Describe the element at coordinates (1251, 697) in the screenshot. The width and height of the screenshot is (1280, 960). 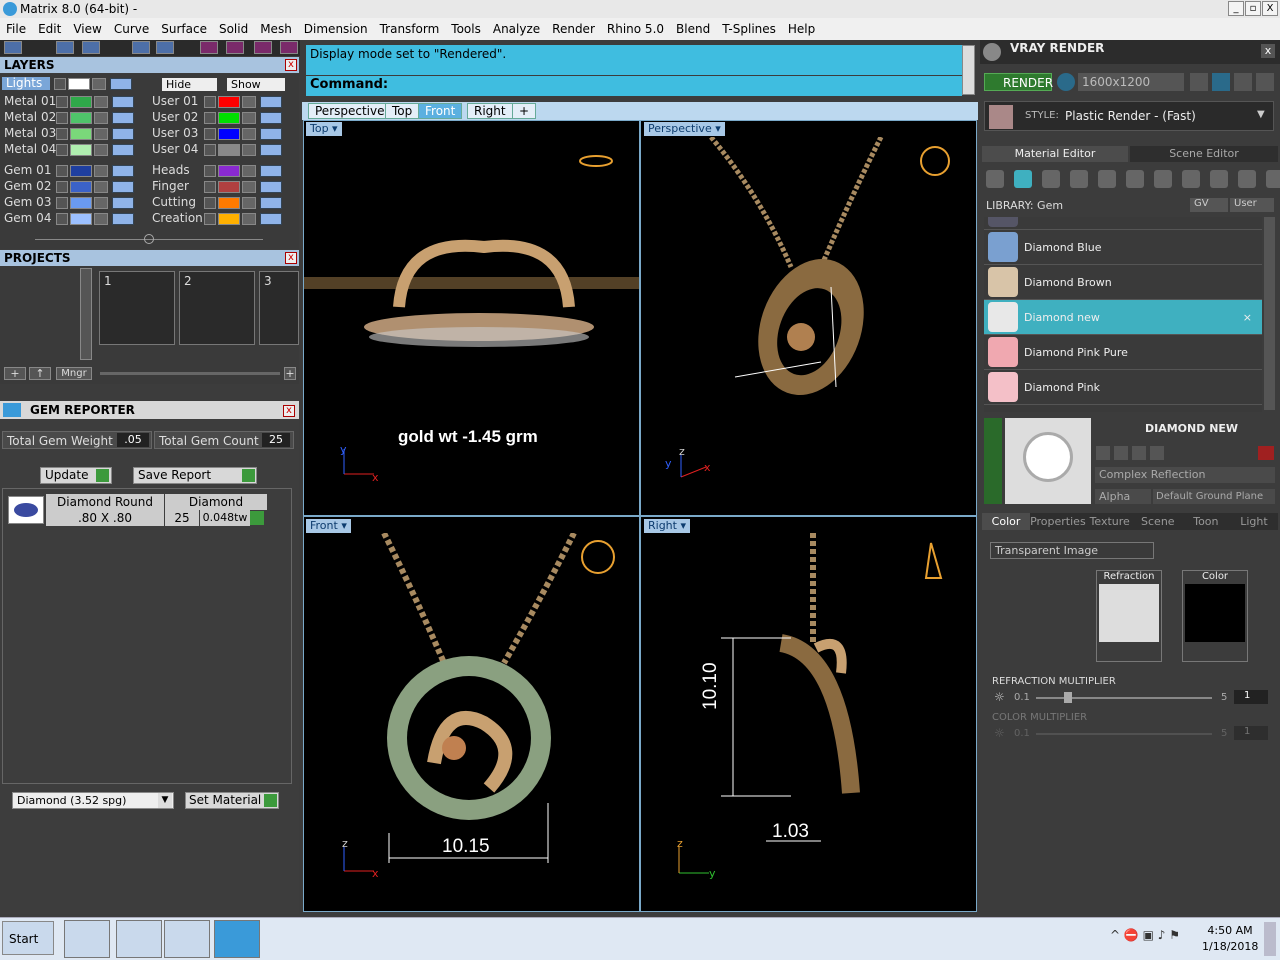
I see `slider-value: 1` at that location.